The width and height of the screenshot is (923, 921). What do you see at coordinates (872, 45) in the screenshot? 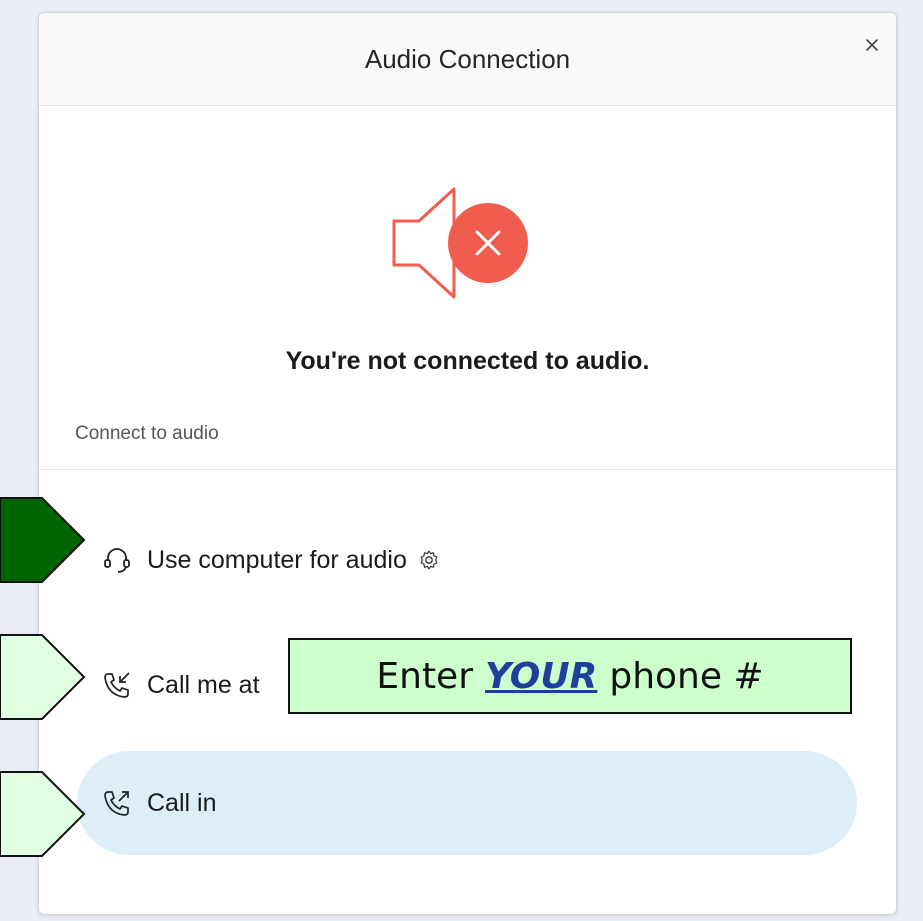
I see `close-icon` at bounding box center [872, 45].